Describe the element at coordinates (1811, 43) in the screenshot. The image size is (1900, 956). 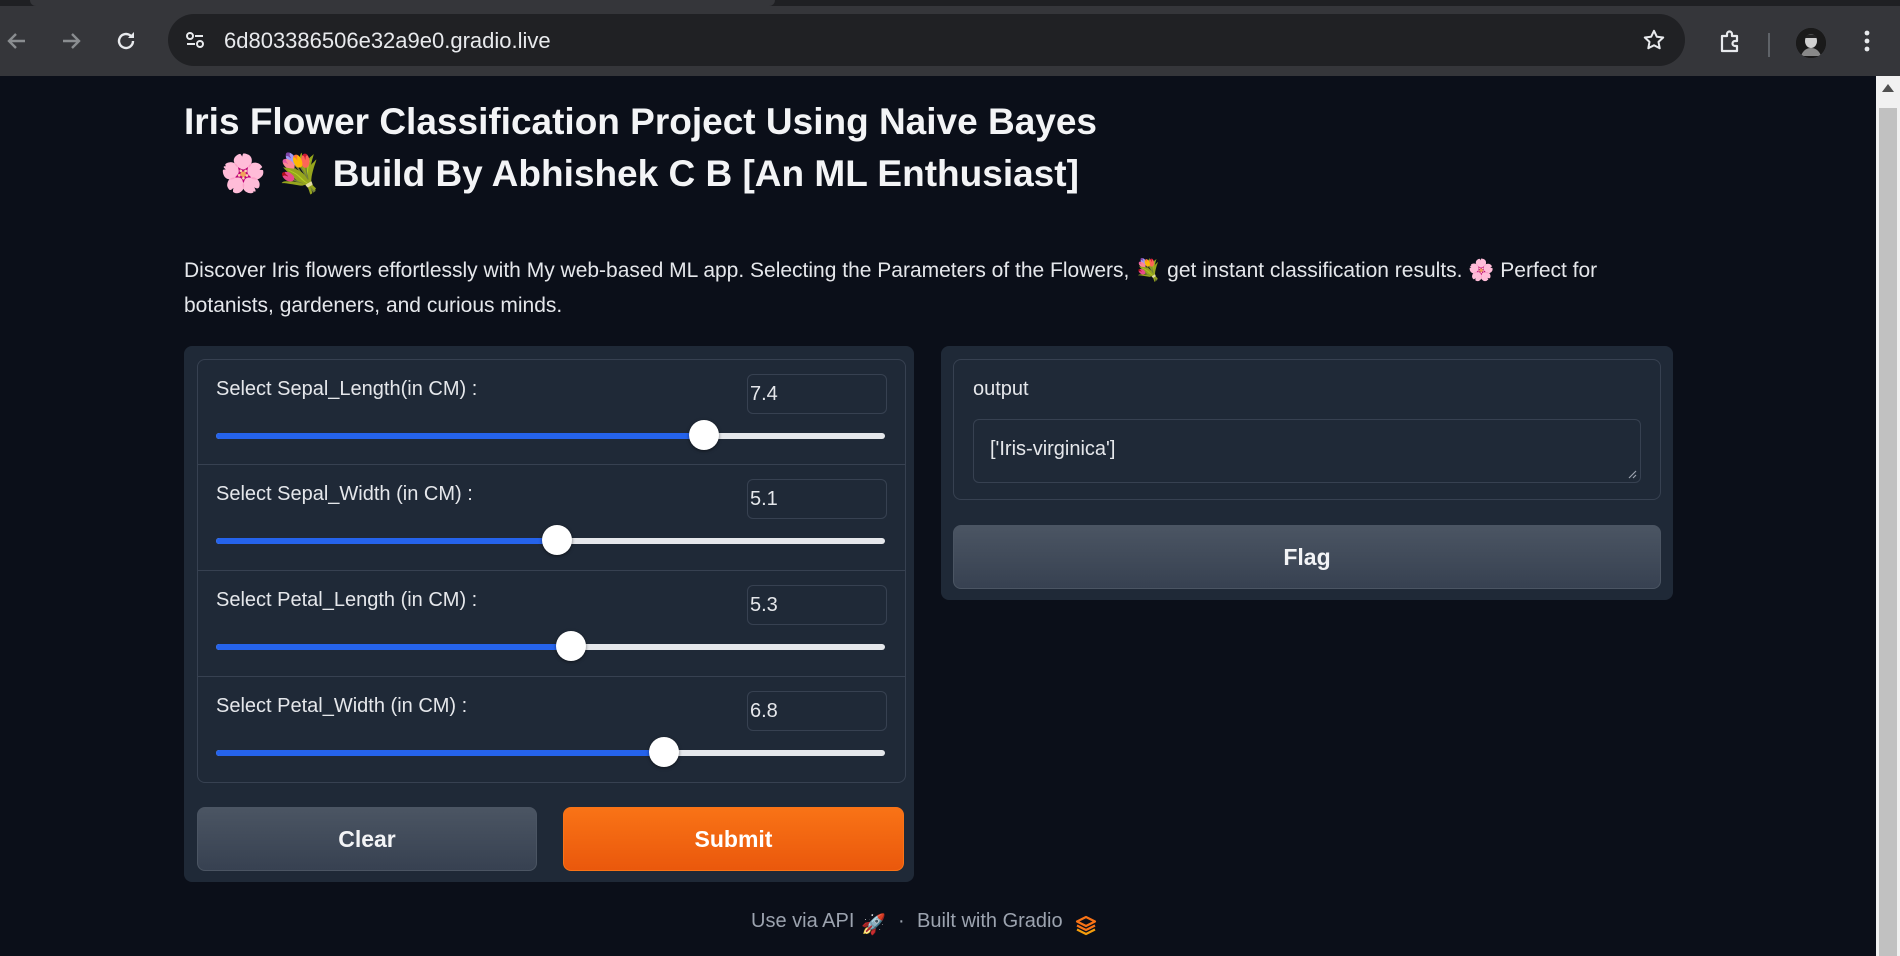
I see `profile-avatar` at that location.